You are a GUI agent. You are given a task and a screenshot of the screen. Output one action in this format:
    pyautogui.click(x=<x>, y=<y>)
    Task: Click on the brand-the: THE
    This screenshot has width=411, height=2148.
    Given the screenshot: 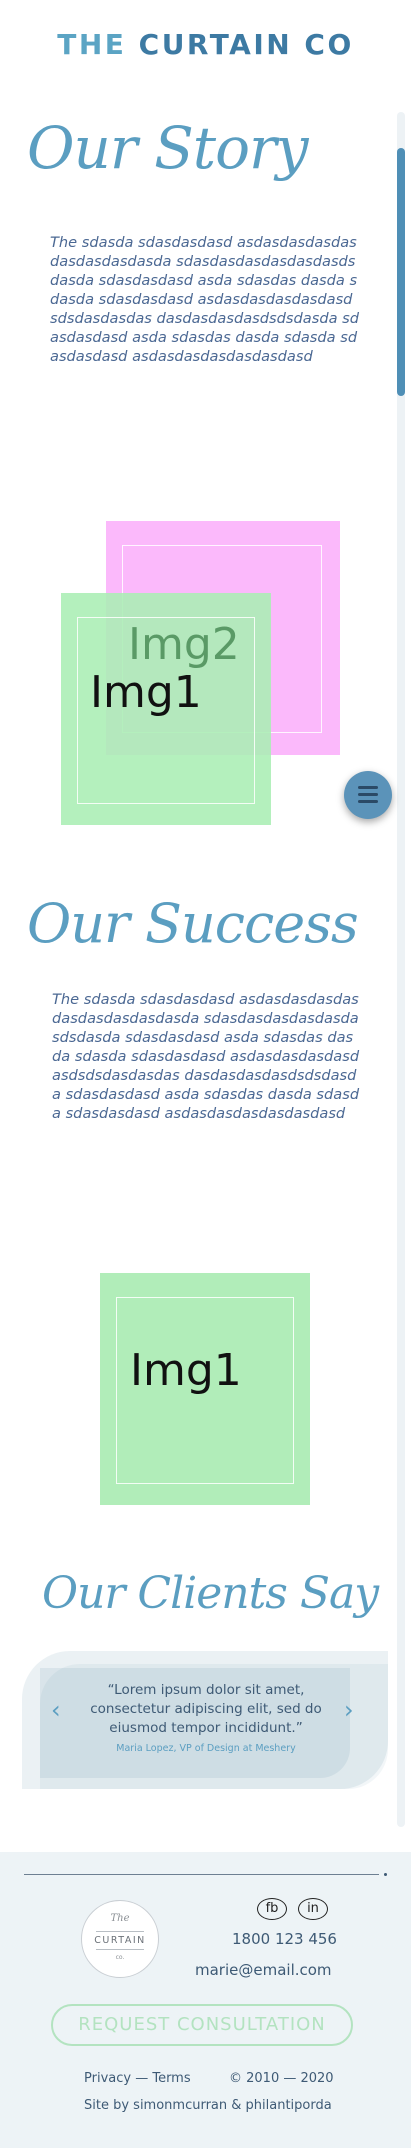 What is the action you would take?
    pyautogui.click(x=92, y=44)
    